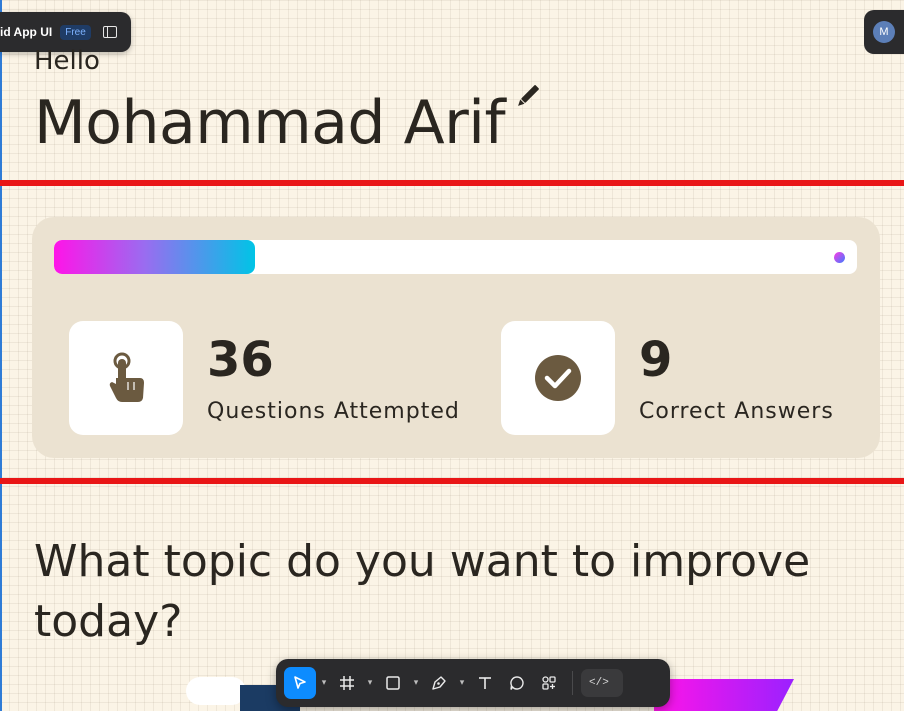 The width and height of the screenshot is (904, 711). Describe the element at coordinates (67, 61) in the screenshot. I see `greeting-text: Hello` at that location.